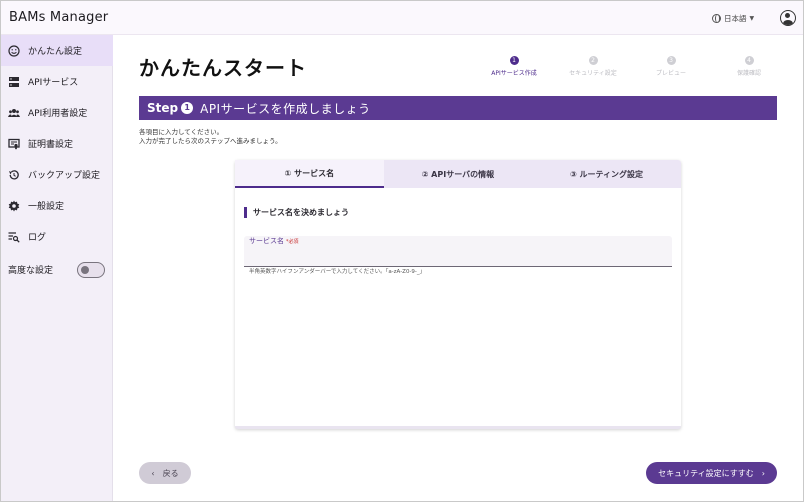 The image size is (804, 502). I want to click on sidebar-item-easy-setup: かんたん設定, so click(57, 50).